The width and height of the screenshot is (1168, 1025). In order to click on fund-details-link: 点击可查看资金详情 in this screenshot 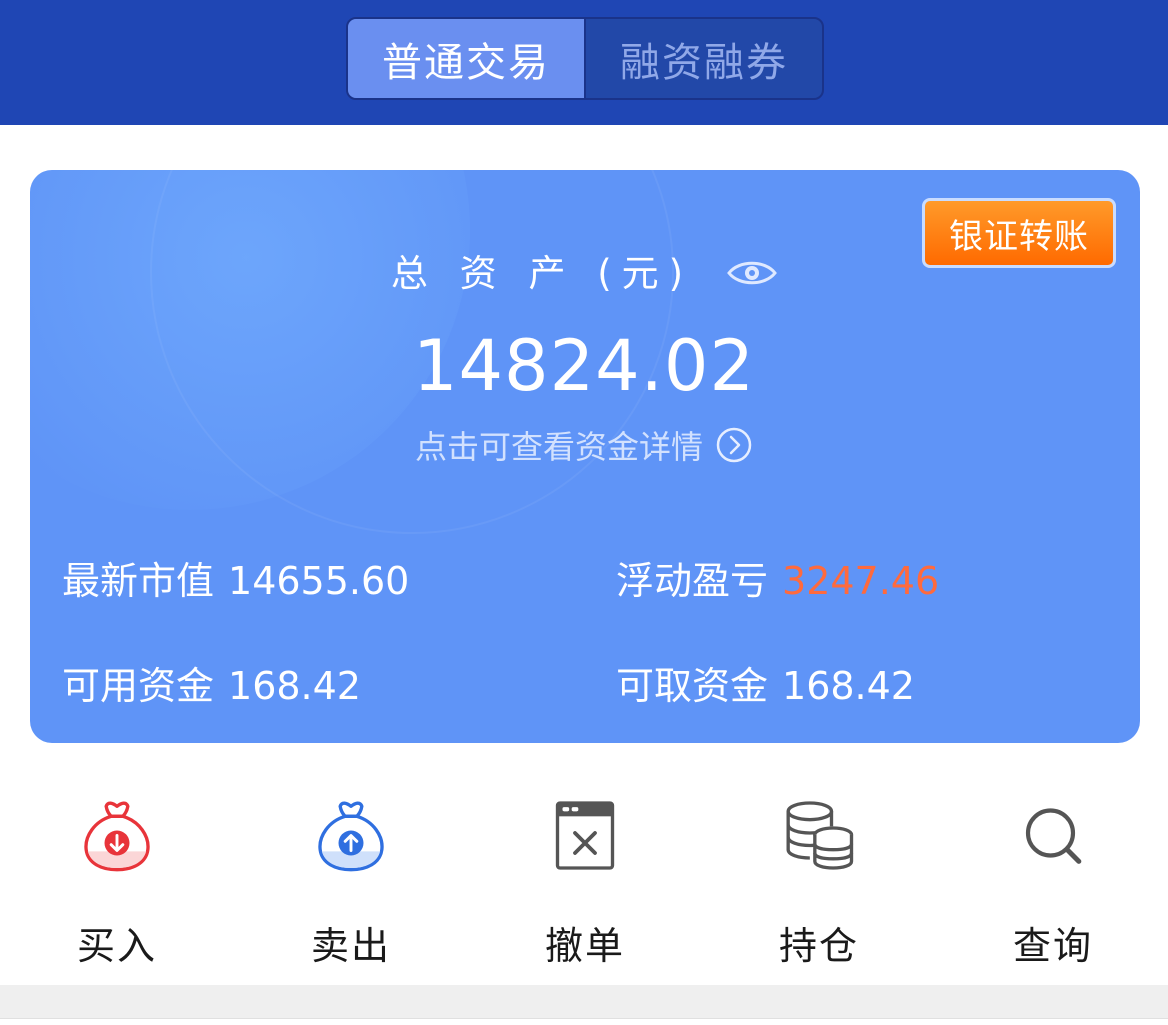, I will do `click(584, 445)`.